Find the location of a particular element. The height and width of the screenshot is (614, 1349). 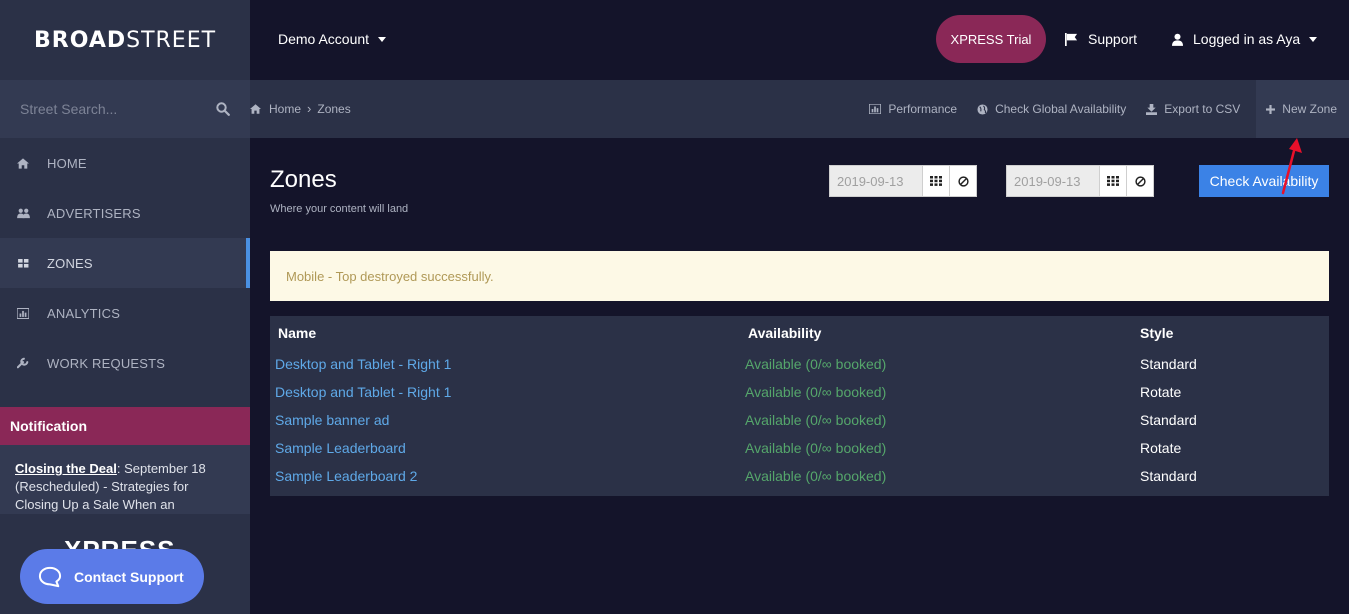

contact-support-label: Contact Support is located at coordinates (129, 576).